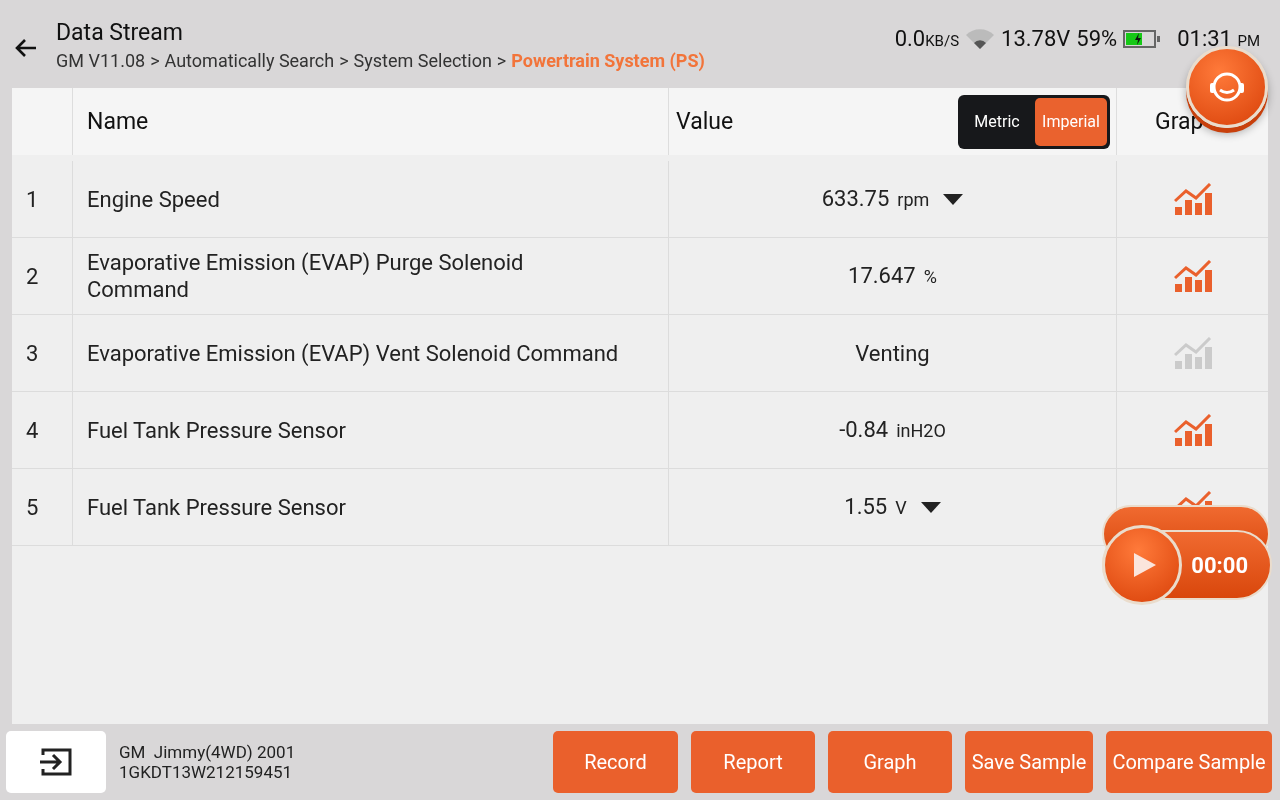 Image resolution: width=1280 pixels, height=800 pixels. Describe the element at coordinates (890, 762) in the screenshot. I see `action-button: Graph` at that location.